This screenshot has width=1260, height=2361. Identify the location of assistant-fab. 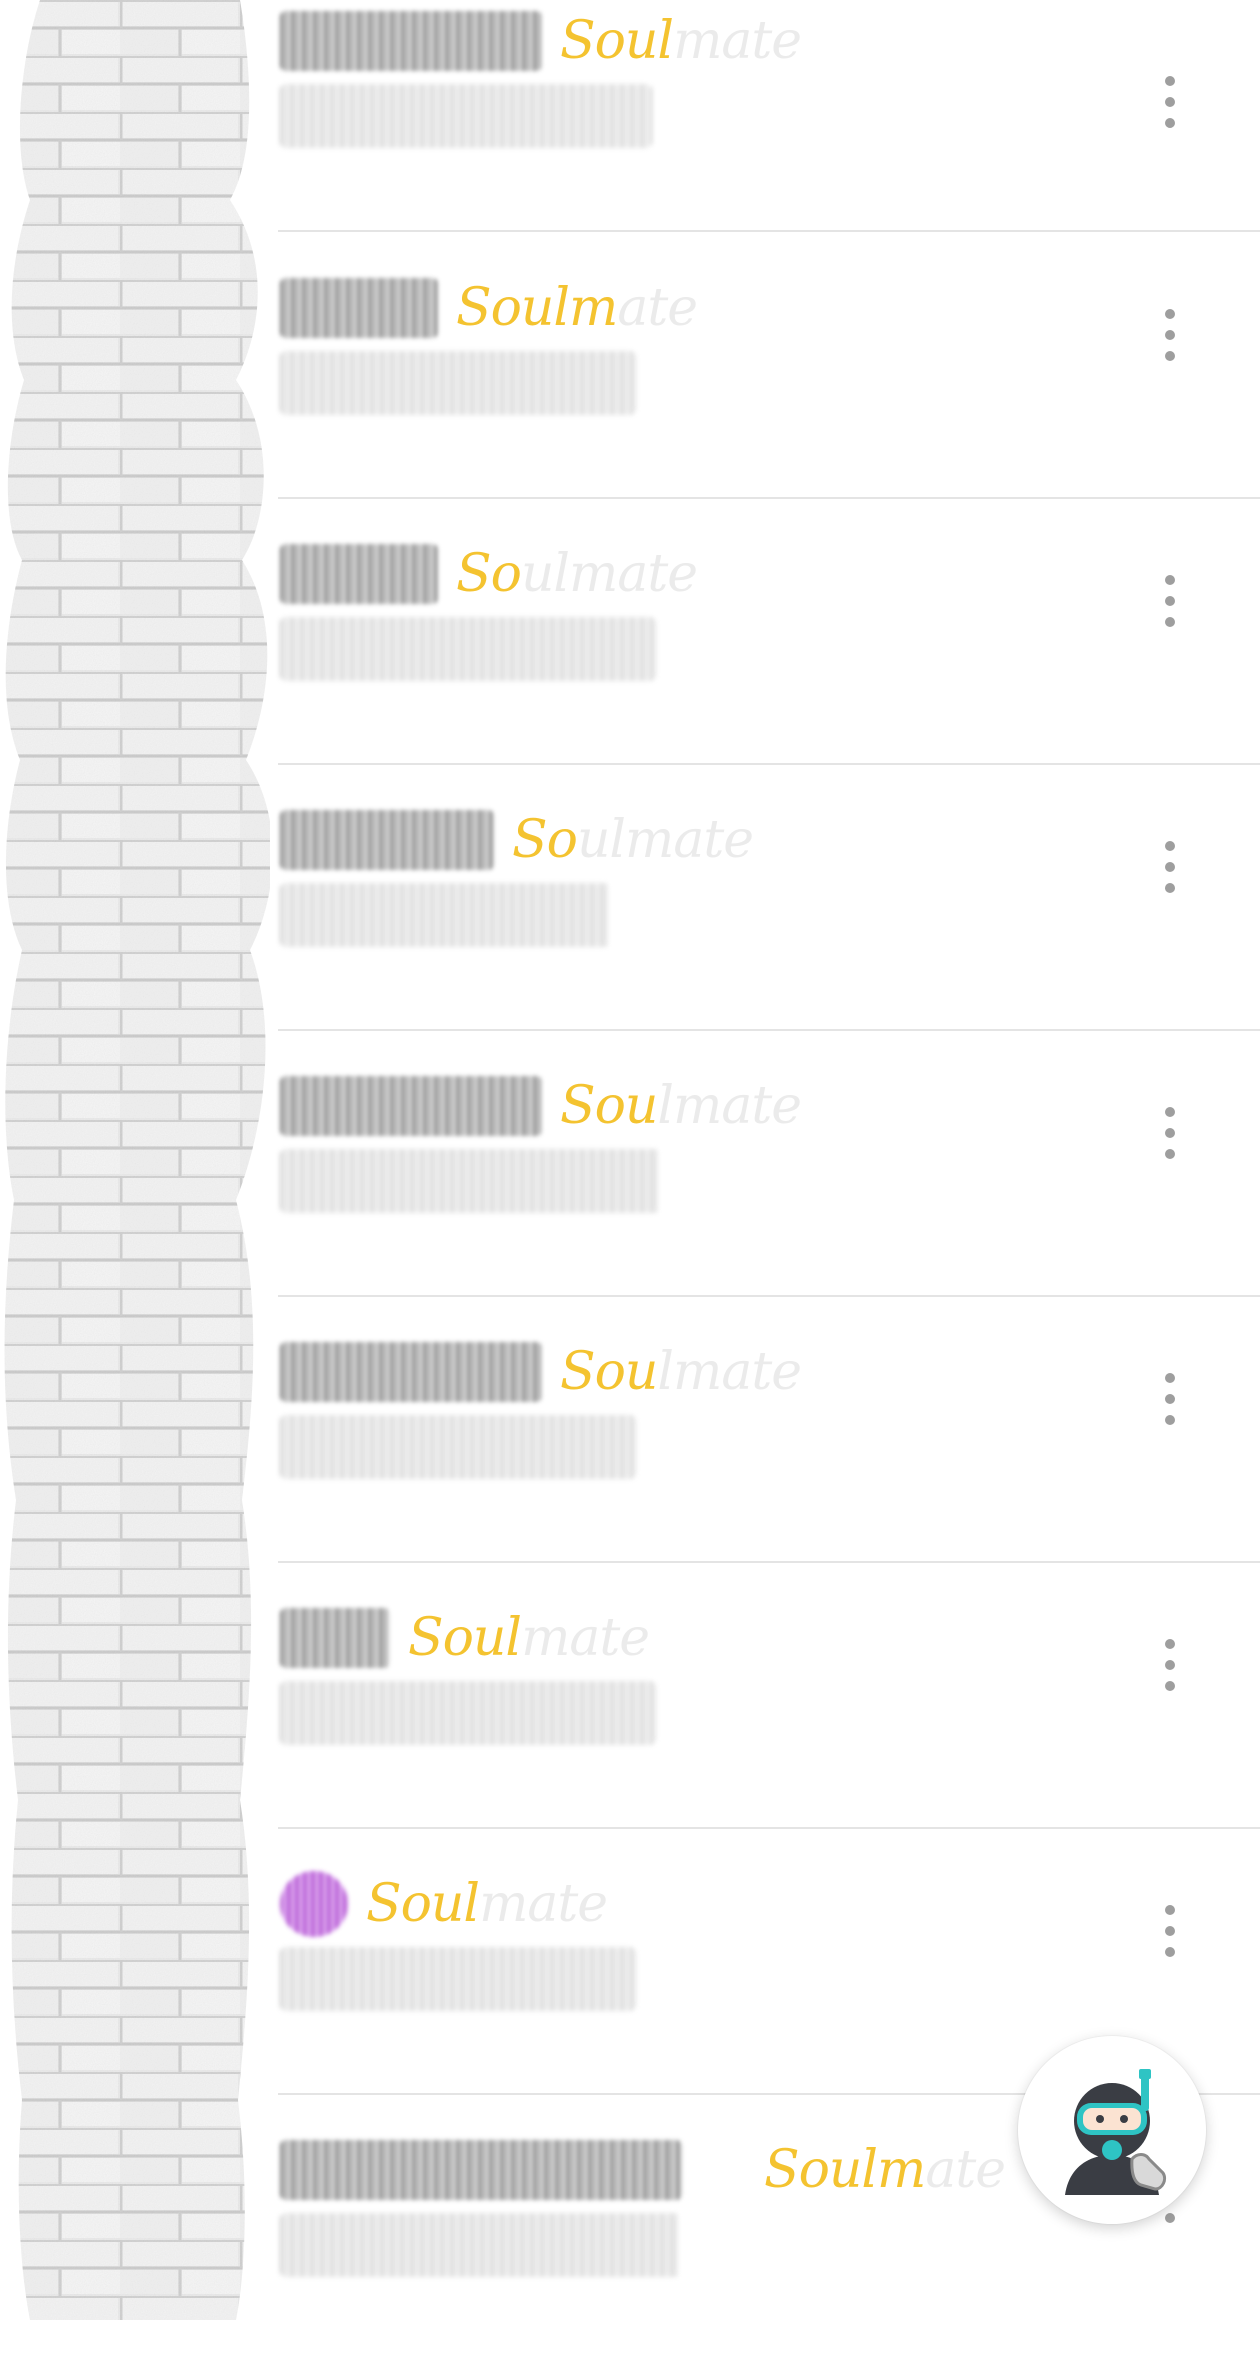
(1112, 2130).